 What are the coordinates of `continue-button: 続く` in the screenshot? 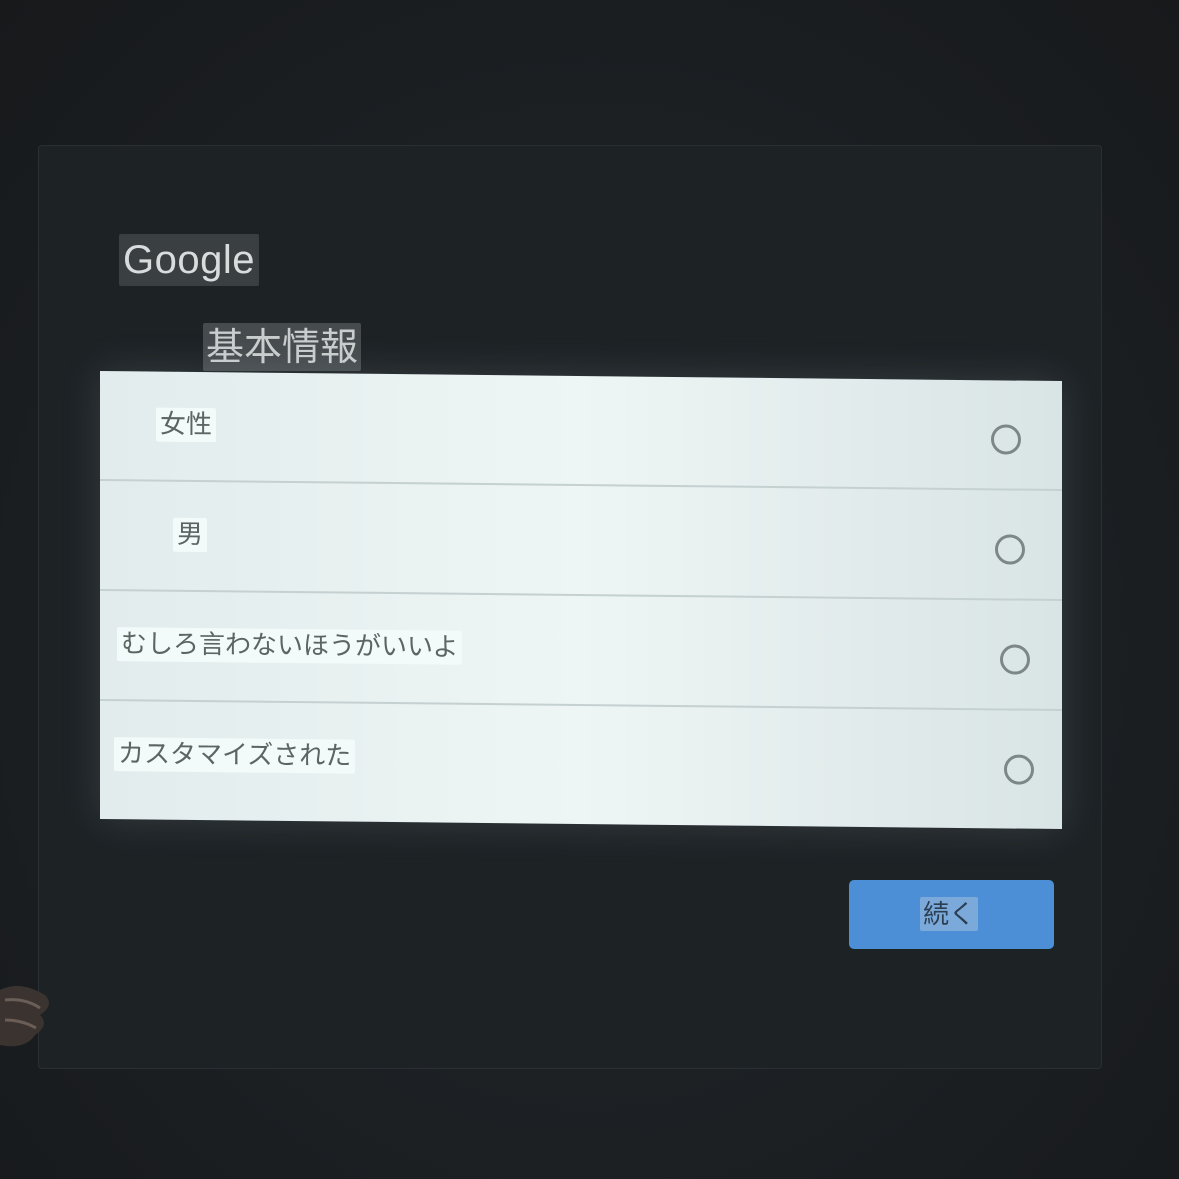 It's located at (951, 914).